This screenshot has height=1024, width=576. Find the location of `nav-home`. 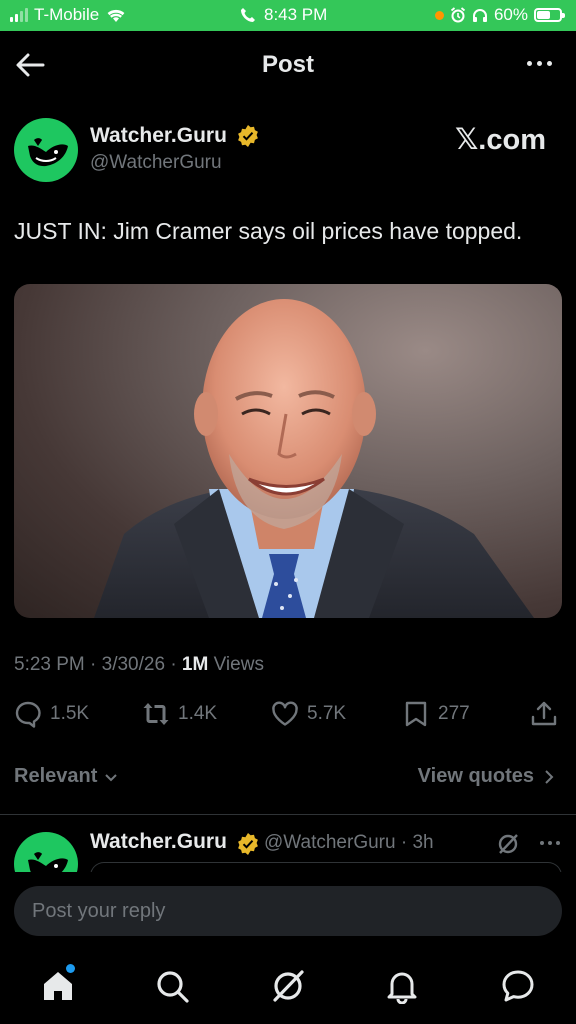

nav-home is located at coordinates (58, 986).